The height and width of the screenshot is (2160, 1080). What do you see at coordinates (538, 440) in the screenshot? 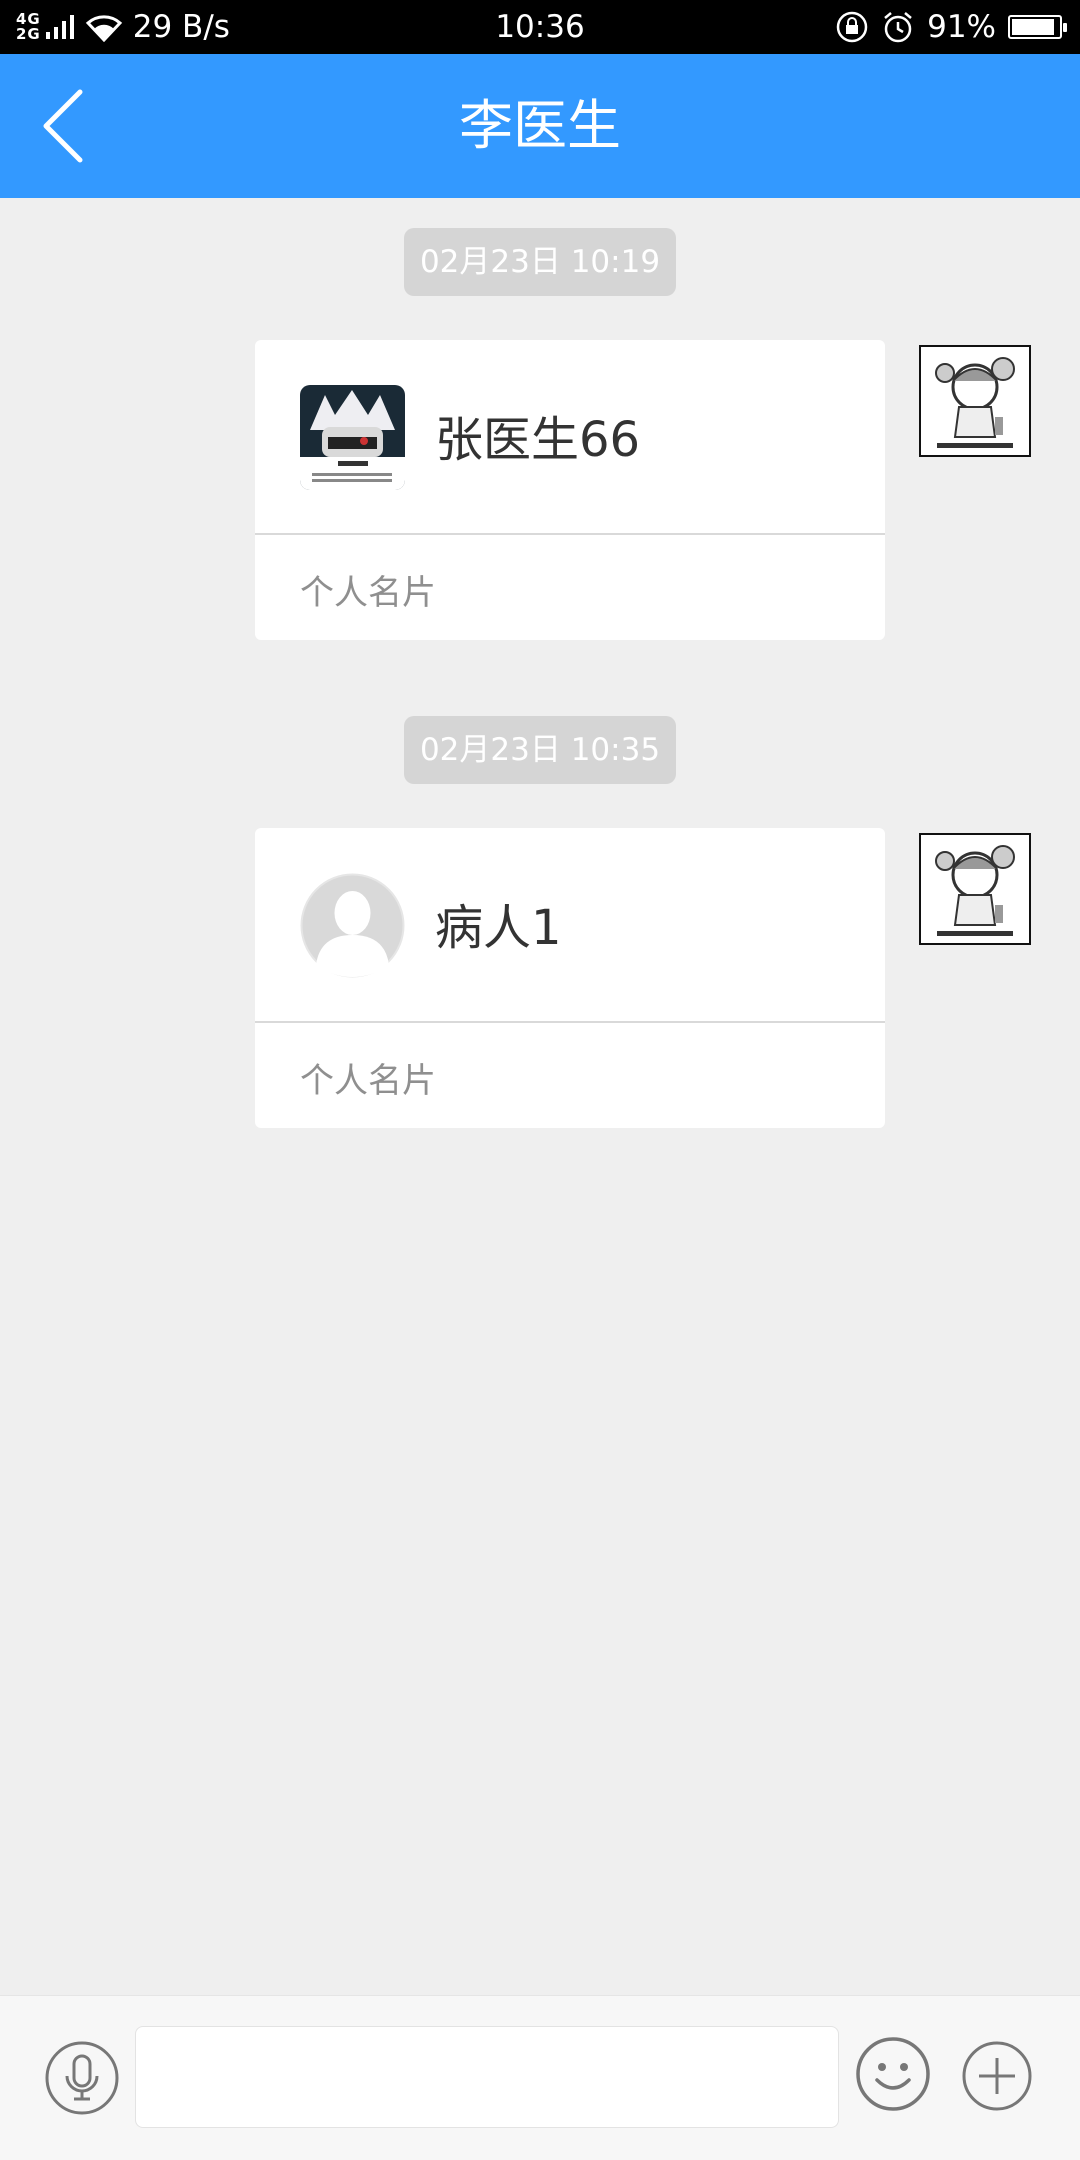
I see `card-contact-name: 张医生66` at bounding box center [538, 440].